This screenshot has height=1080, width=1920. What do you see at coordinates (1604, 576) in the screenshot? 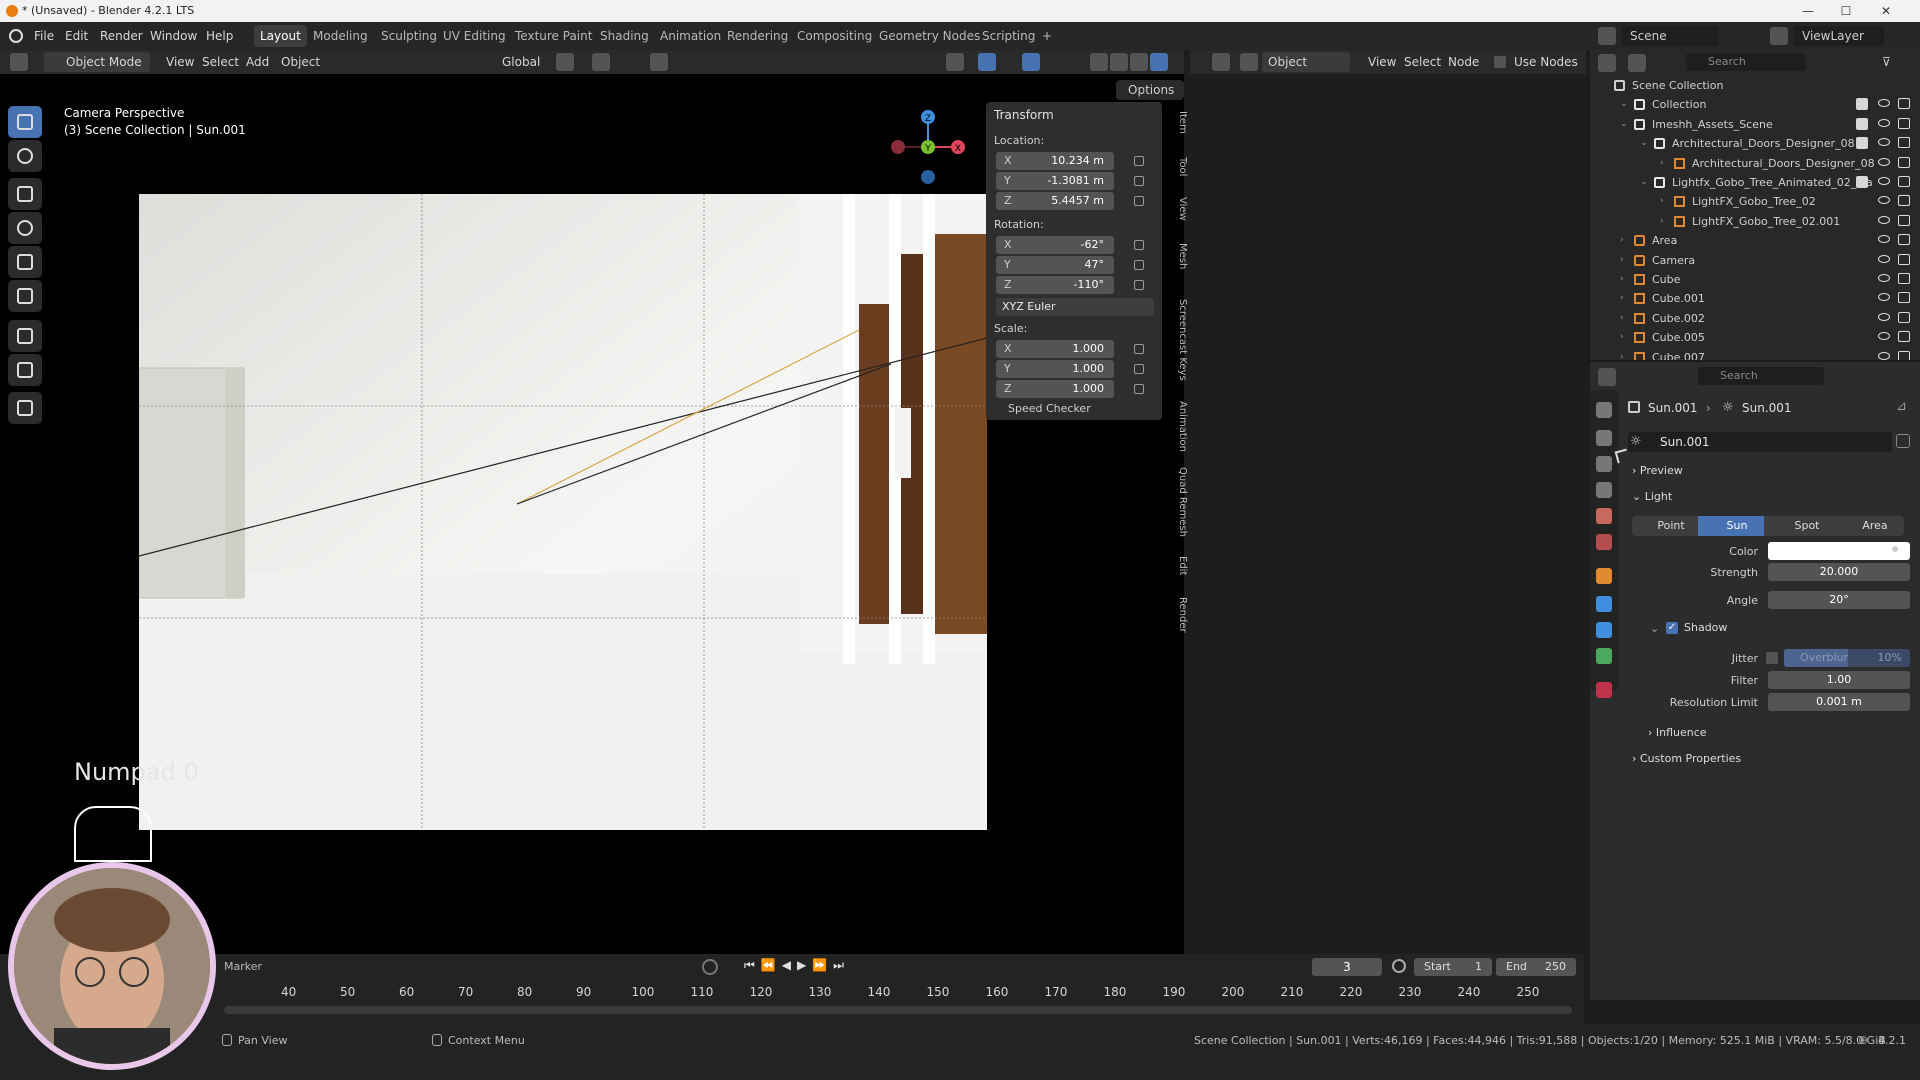
I see `object-tab-icon` at bounding box center [1604, 576].